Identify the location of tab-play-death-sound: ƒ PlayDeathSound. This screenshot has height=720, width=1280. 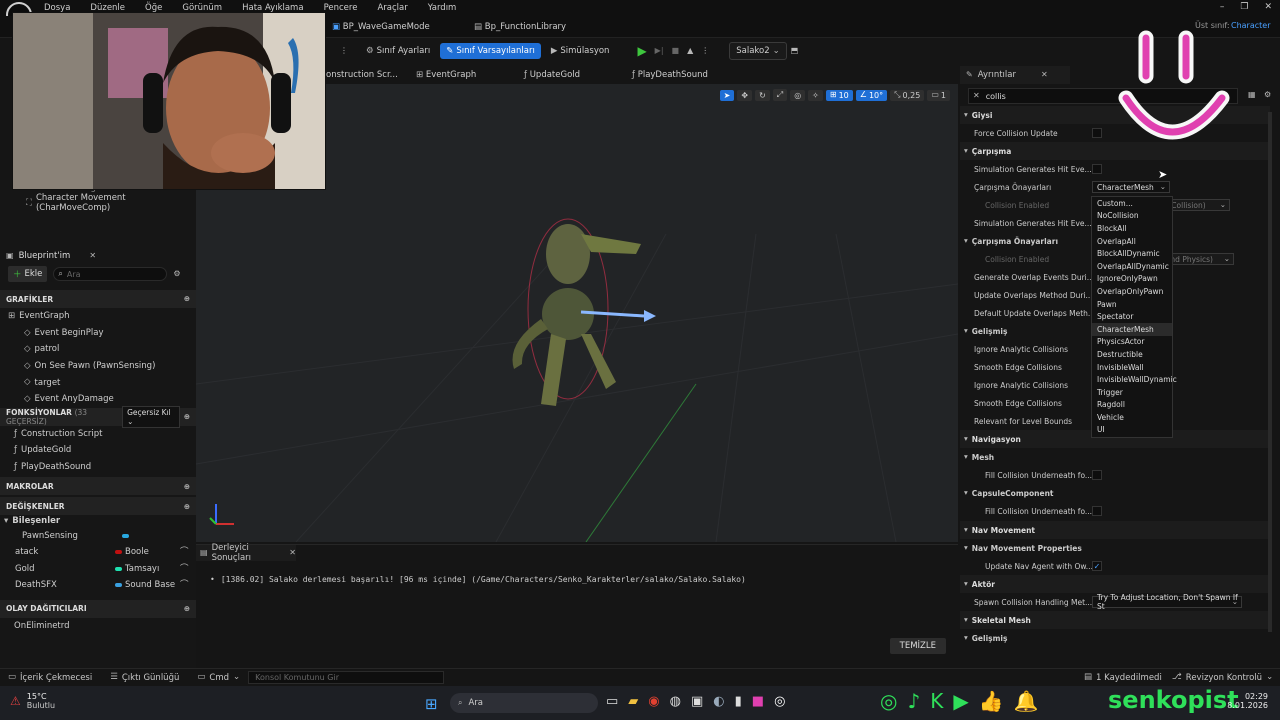
(670, 75).